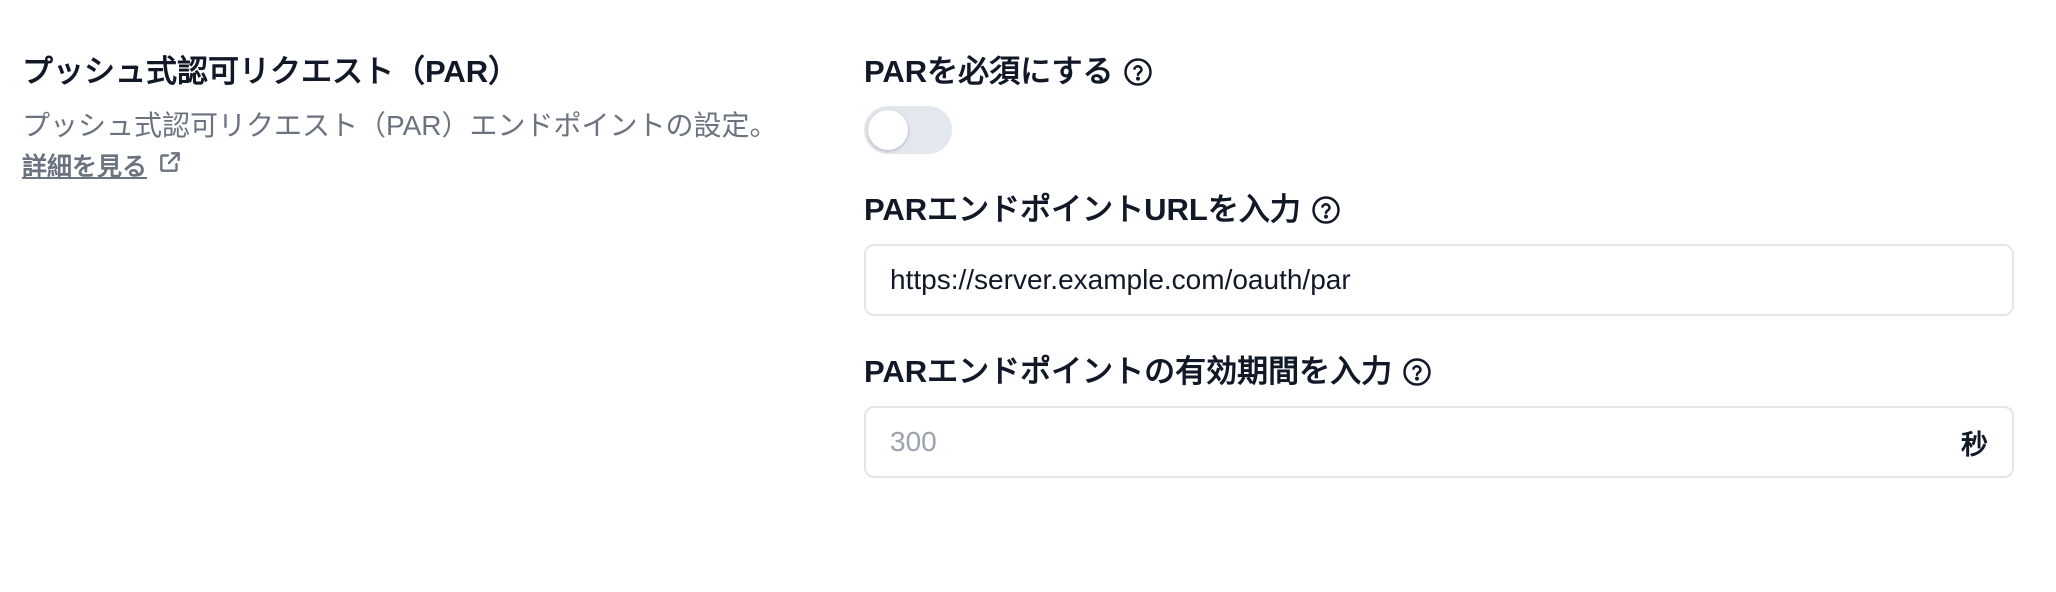  What do you see at coordinates (1974, 444) in the screenshot?
I see `seconds-suffix: 秒` at bounding box center [1974, 444].